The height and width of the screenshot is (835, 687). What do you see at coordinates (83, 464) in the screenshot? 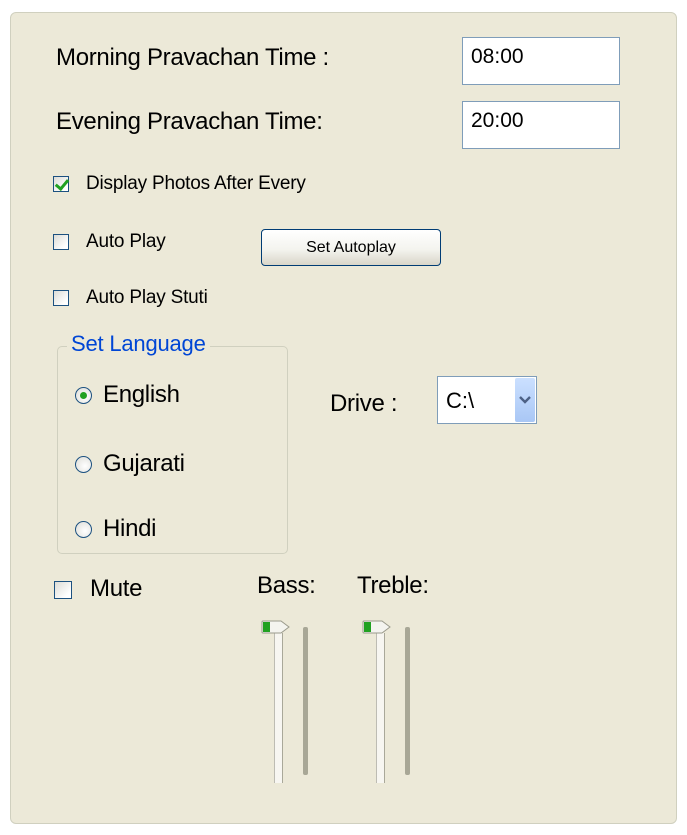
I see `radio-gujarati` at bounding box center [83, 464].